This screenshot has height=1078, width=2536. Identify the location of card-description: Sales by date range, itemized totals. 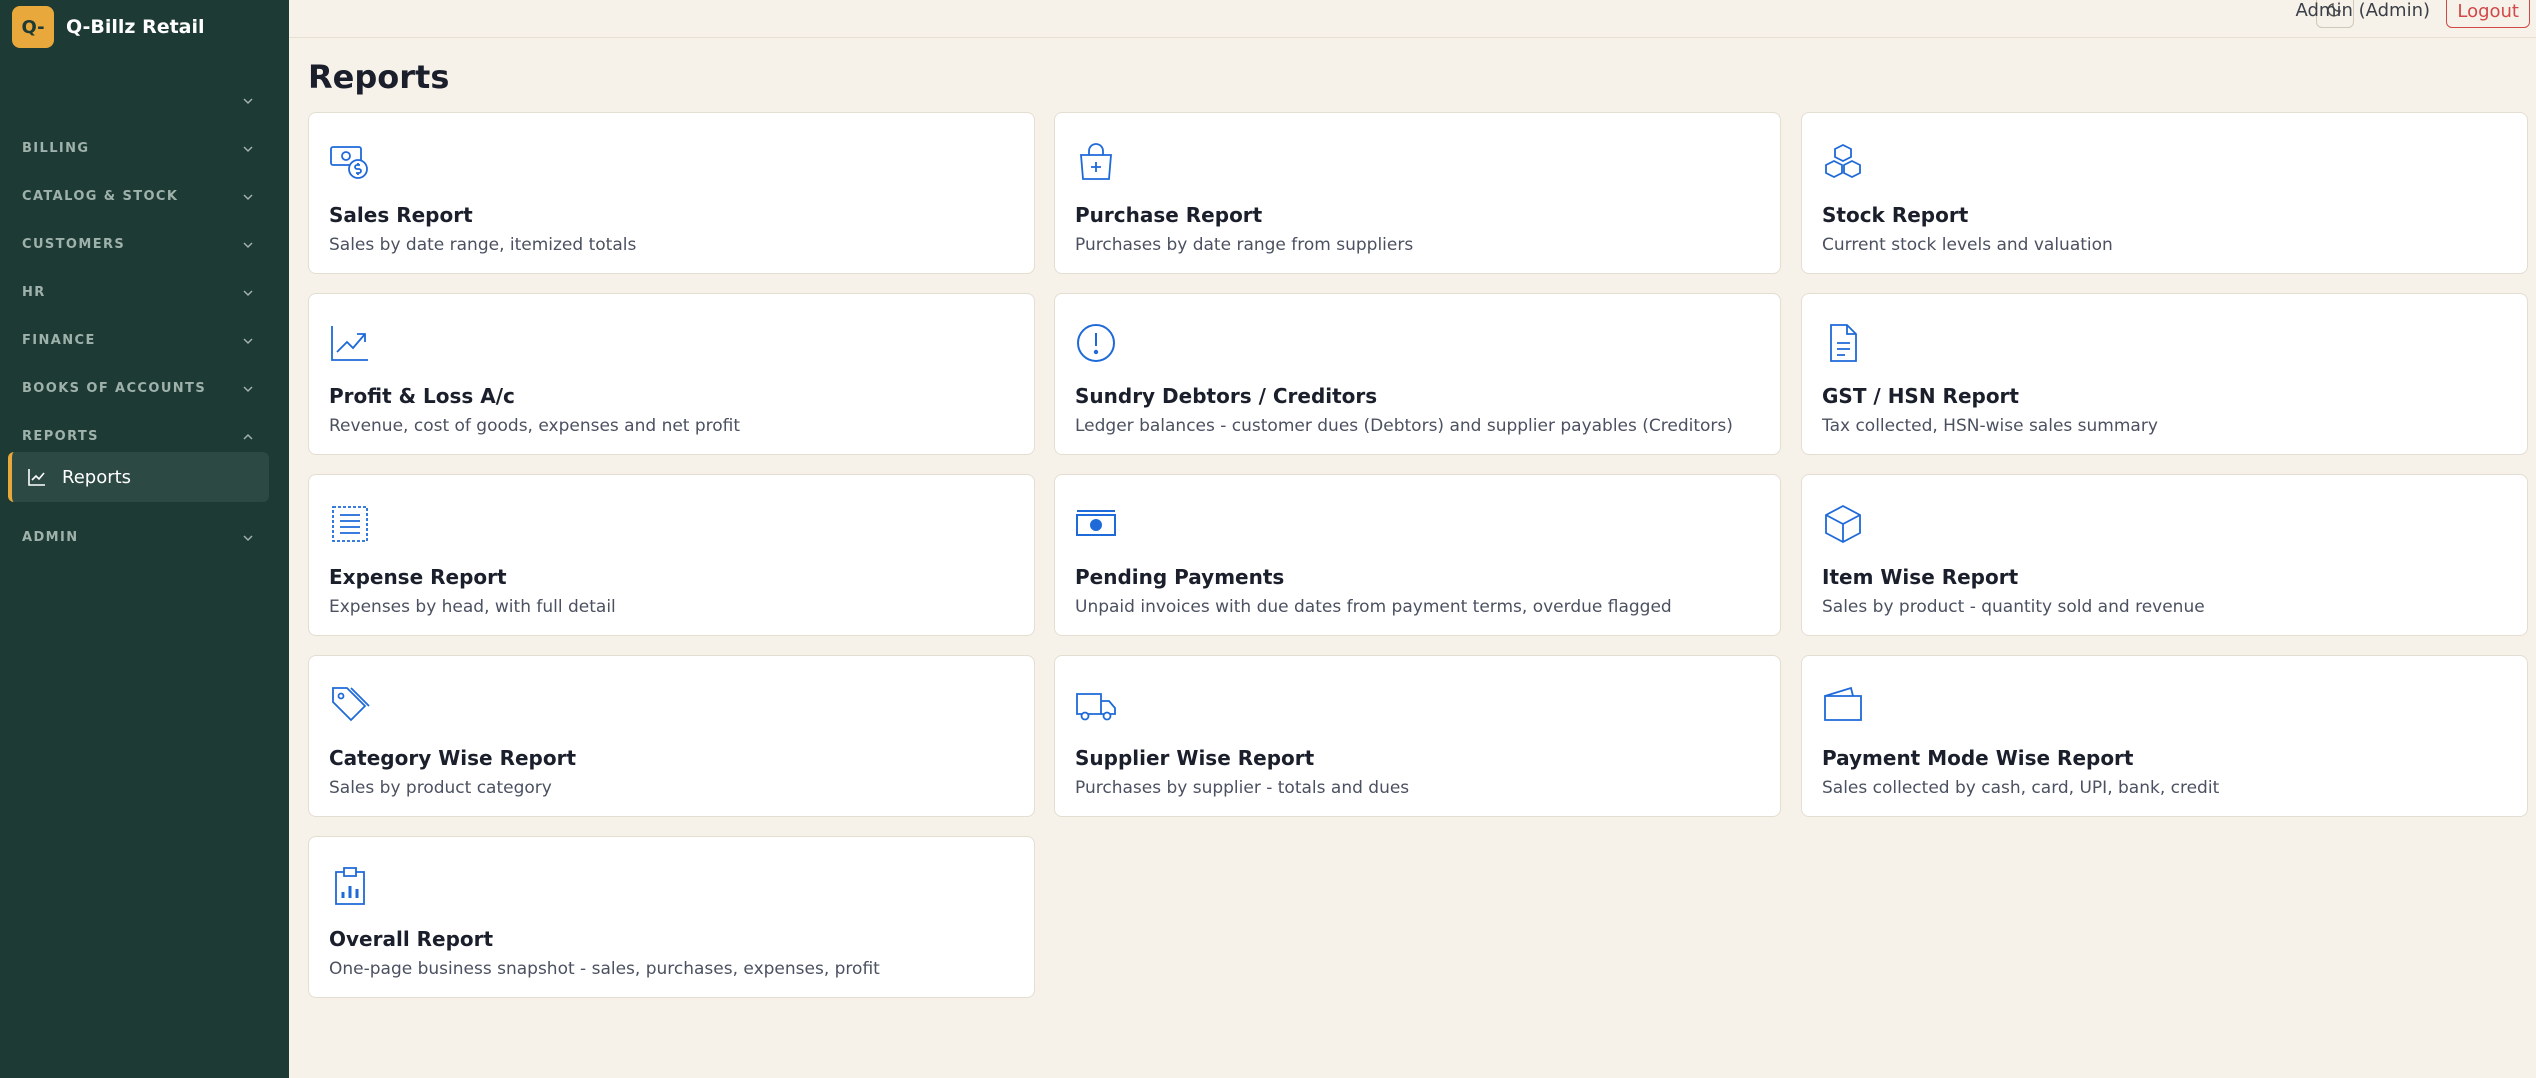
(483, 245).